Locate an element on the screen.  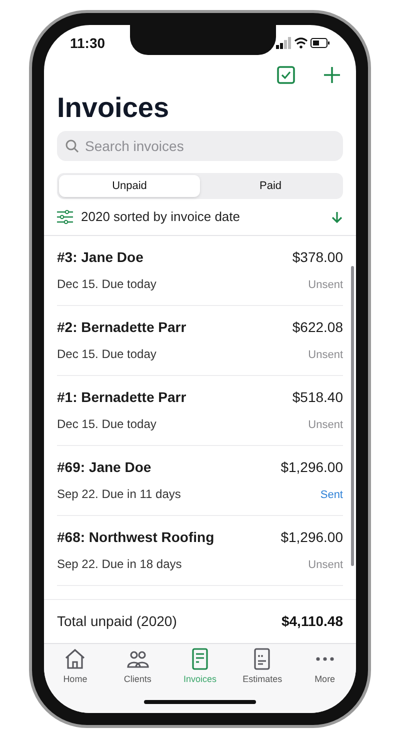
invoice-row: #2: Bernadette Parr $622.08 Dec 15. Due today Unsent is located at coordinates (200, 341).